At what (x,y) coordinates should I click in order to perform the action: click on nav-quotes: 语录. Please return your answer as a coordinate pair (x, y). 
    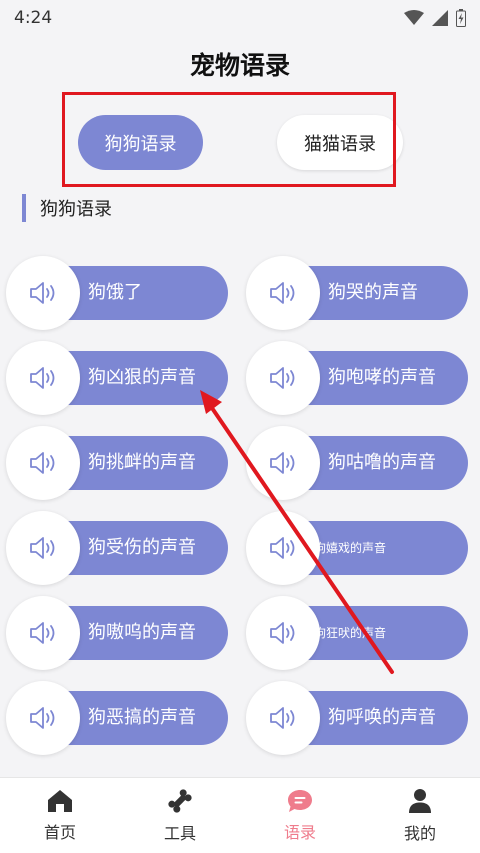
    Looking at the image, I should click on (300, 815).